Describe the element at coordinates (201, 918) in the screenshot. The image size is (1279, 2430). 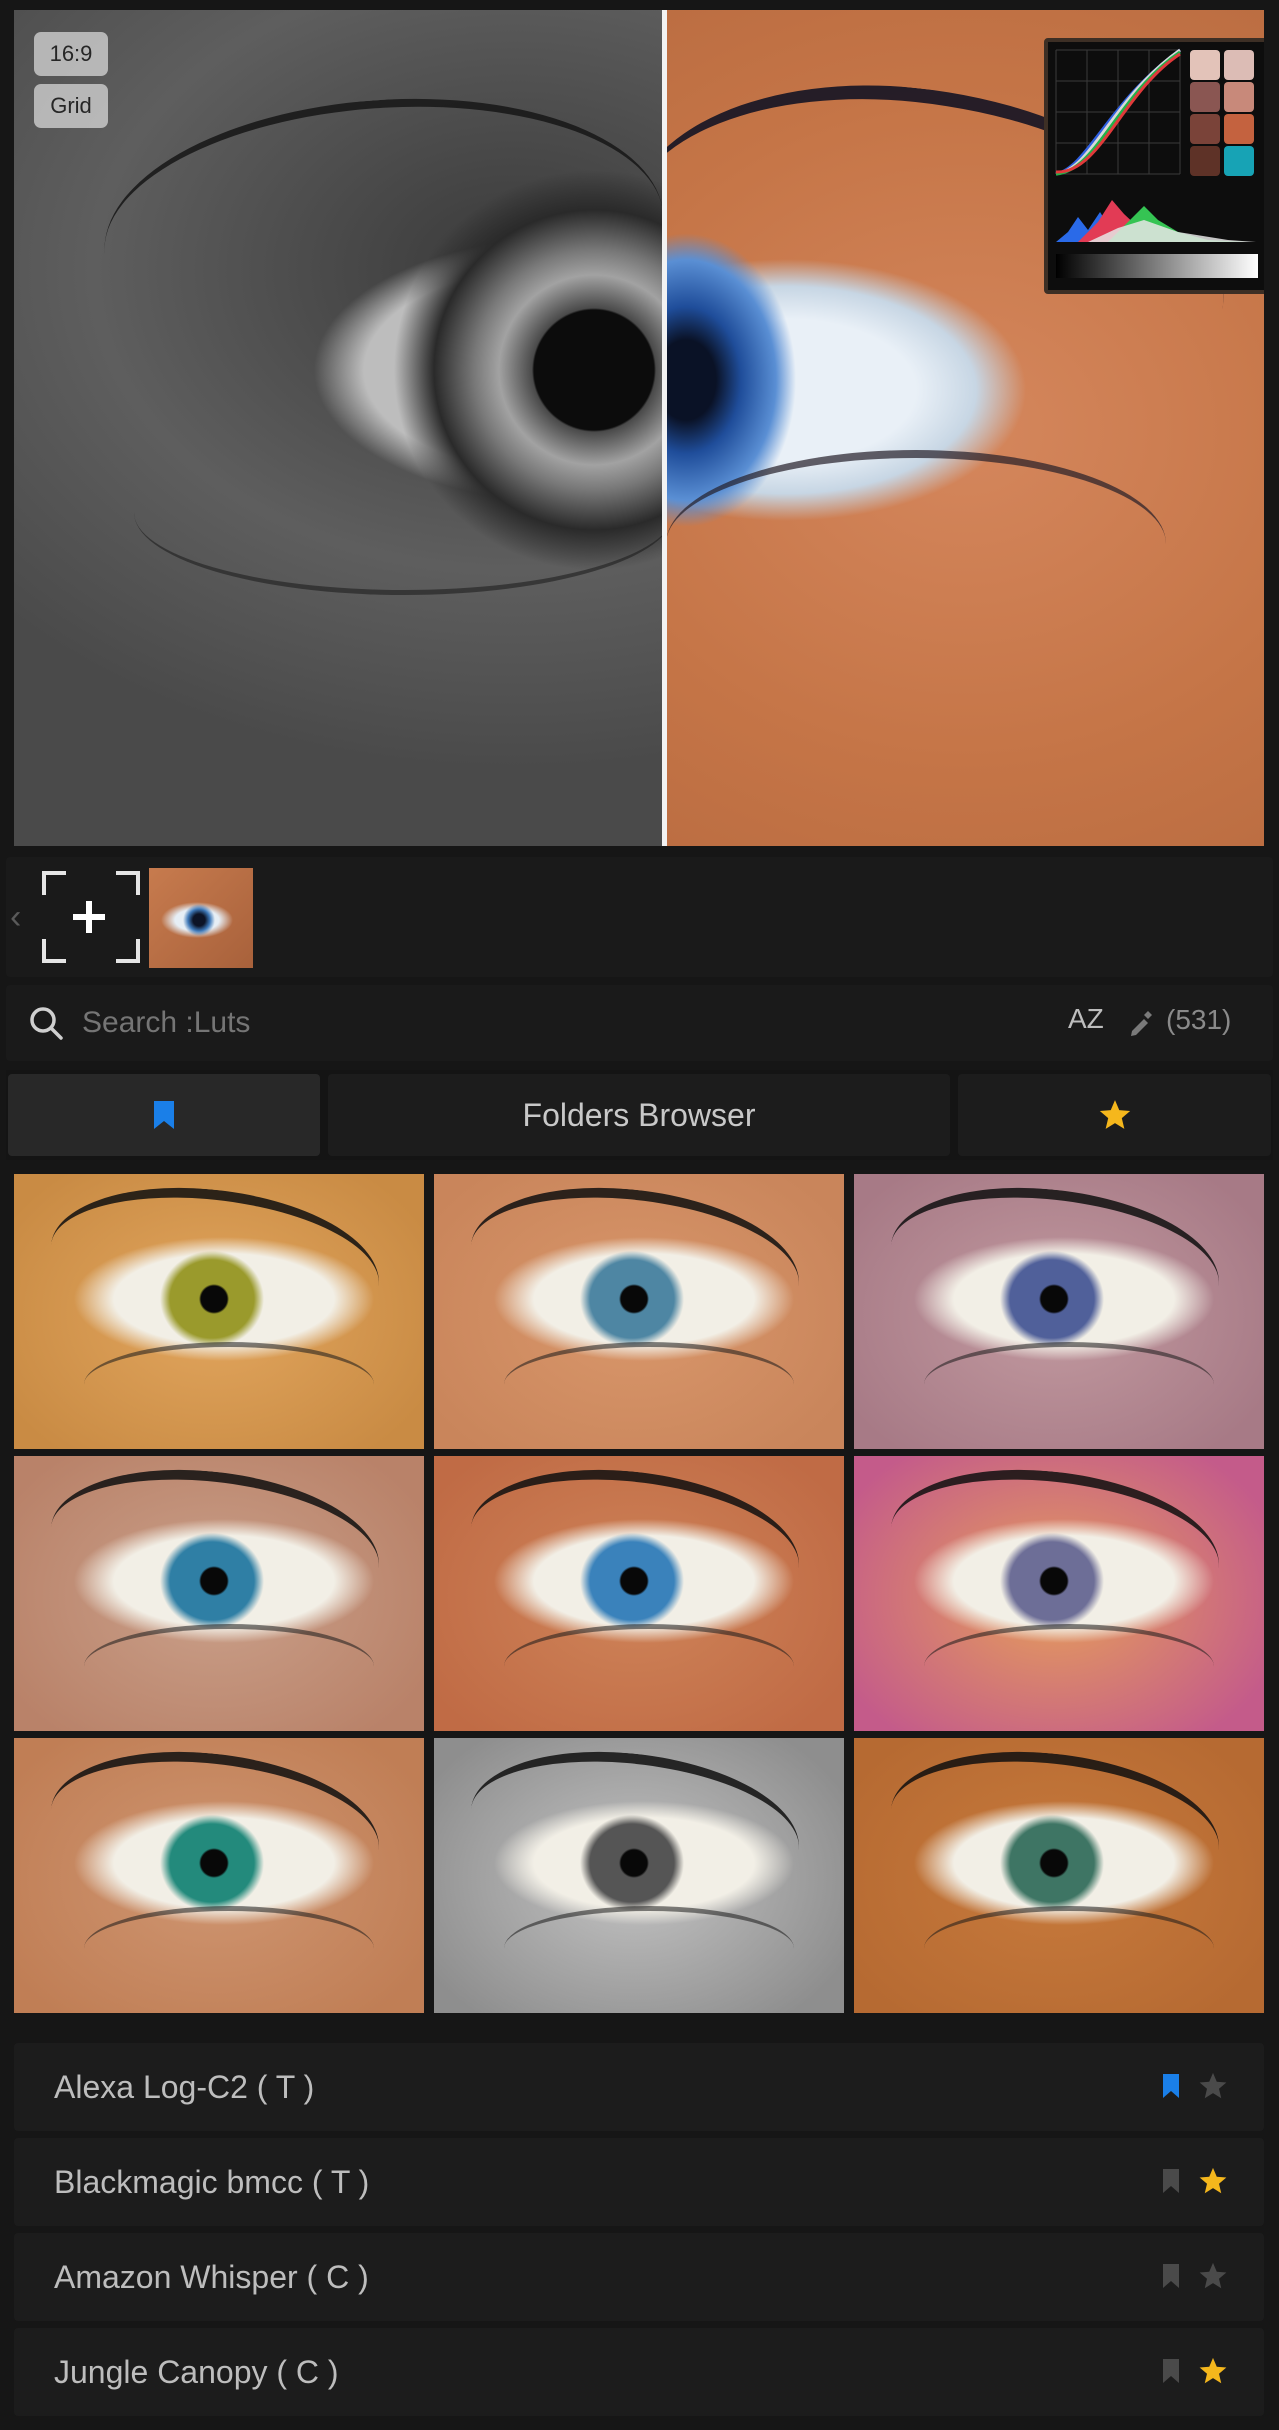
I see `snapshot-thumbnail` at that location.